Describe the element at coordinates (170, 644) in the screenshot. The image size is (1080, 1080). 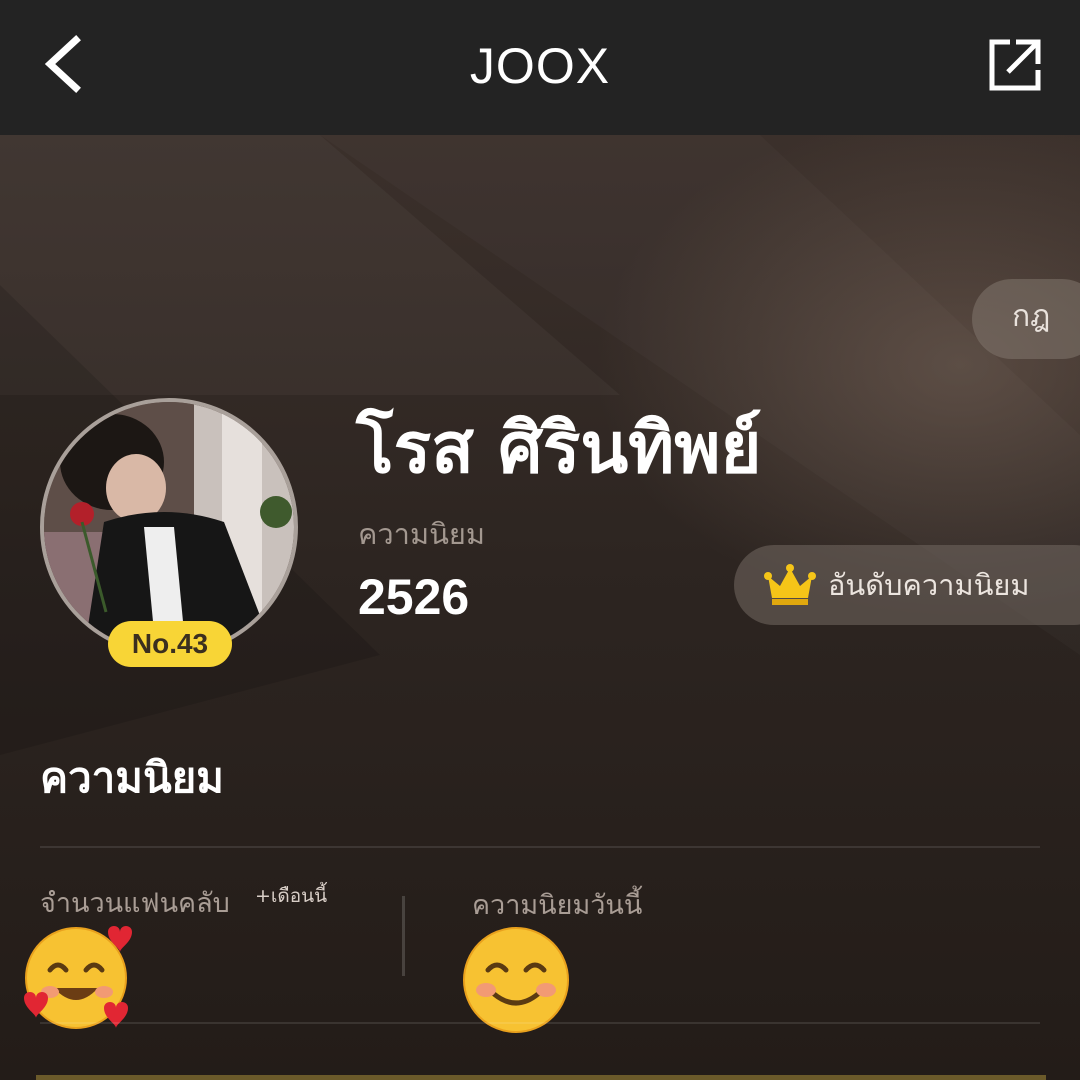
I see `rank-badge: No.43` at that location.